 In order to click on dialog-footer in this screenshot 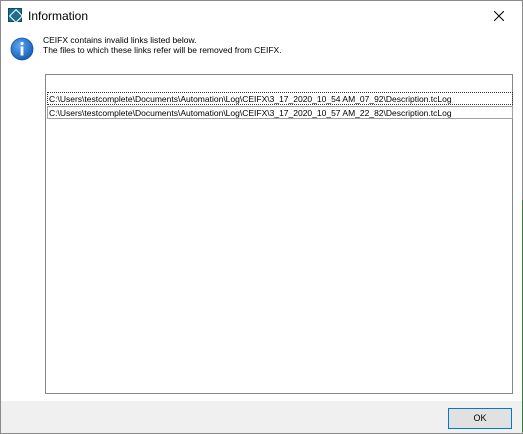, I will do `click(261, 417)`.